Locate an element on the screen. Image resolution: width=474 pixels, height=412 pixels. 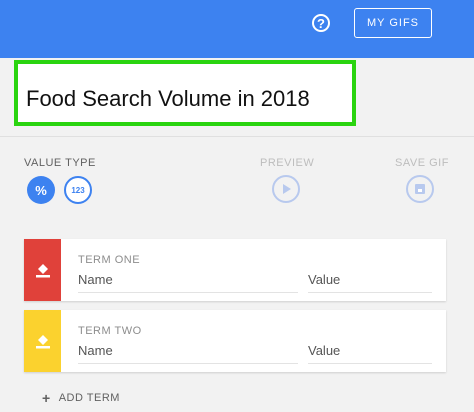
term-two-name-input: Name is located at coordinates (188, 353).